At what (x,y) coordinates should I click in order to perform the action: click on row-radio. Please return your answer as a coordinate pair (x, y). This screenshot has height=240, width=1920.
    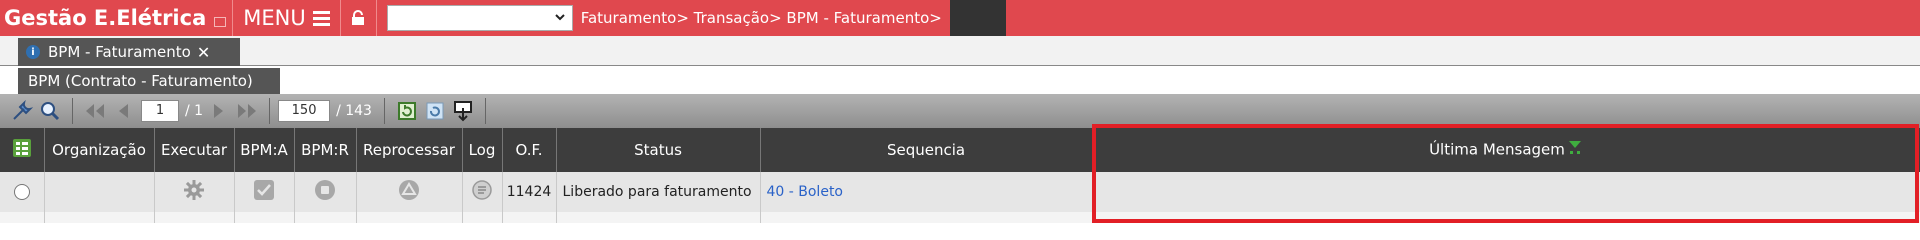
    Looking at the image, I should click on (21, 192).